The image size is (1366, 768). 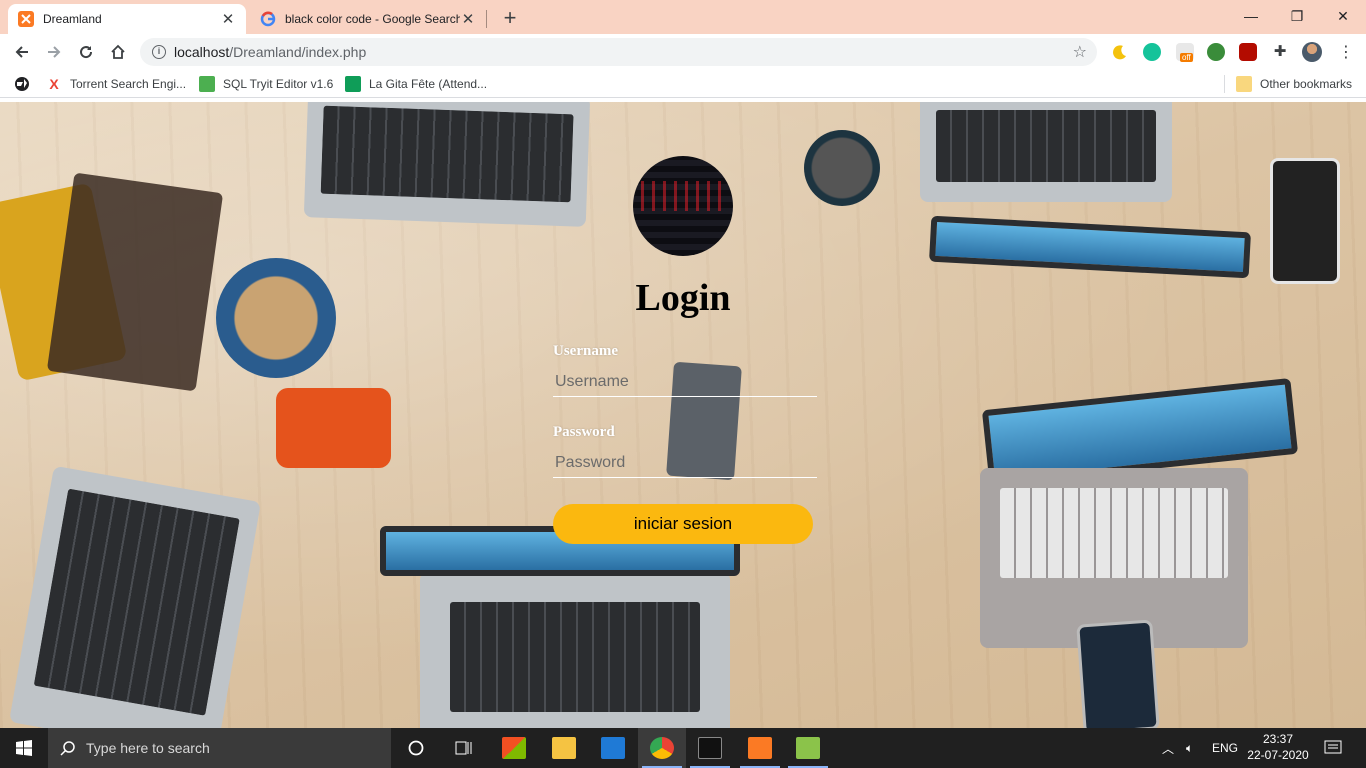 What do you see at coordinates (683, 206) in the screenshot?
I see `logo-image` at bounding box center [683, 206].